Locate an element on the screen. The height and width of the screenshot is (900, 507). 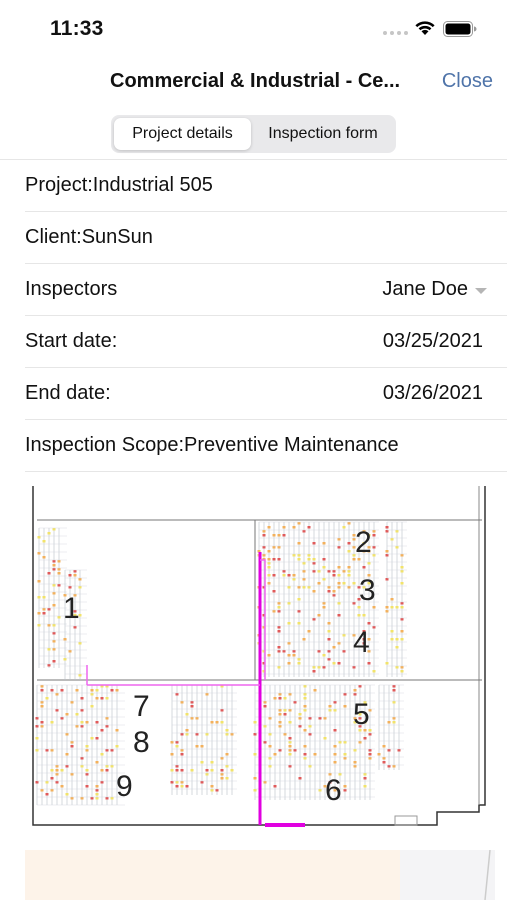
status-time: 11:33 is located at coordinates (77, 28).